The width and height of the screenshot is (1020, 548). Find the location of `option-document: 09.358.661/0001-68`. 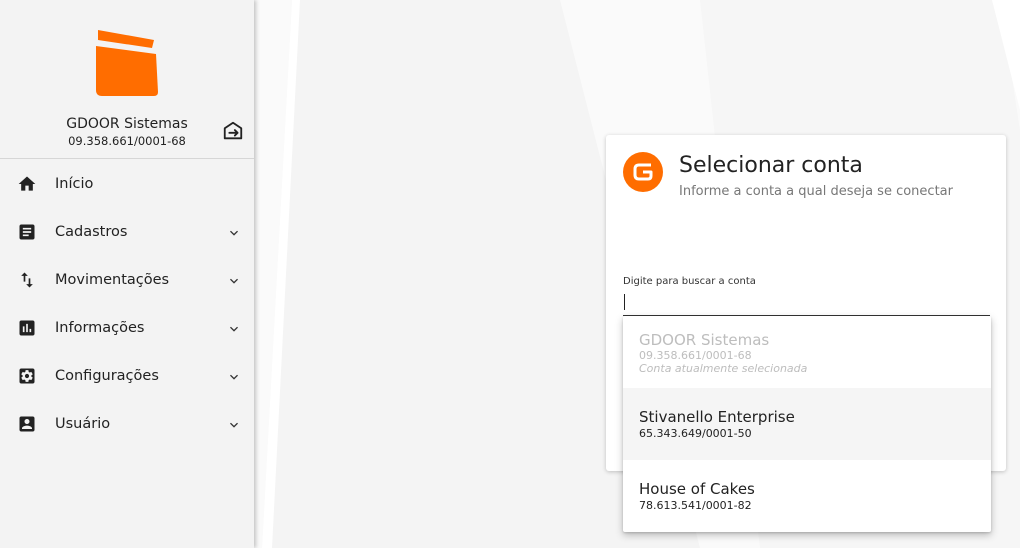

option-document: 09.358.661/0001-68 is located at coordinates (695, 355).